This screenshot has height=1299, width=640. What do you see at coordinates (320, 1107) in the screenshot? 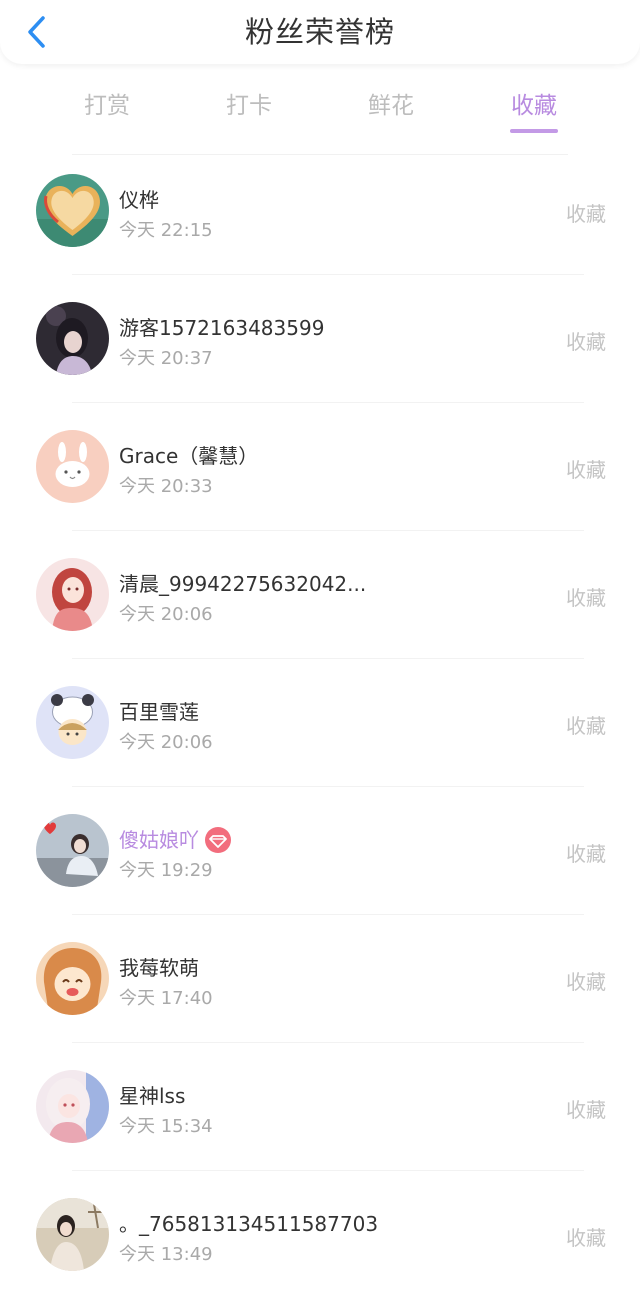
I see `list-item: 星神lss 今天 15:34 收藏` at bounding box center [320, 1107].